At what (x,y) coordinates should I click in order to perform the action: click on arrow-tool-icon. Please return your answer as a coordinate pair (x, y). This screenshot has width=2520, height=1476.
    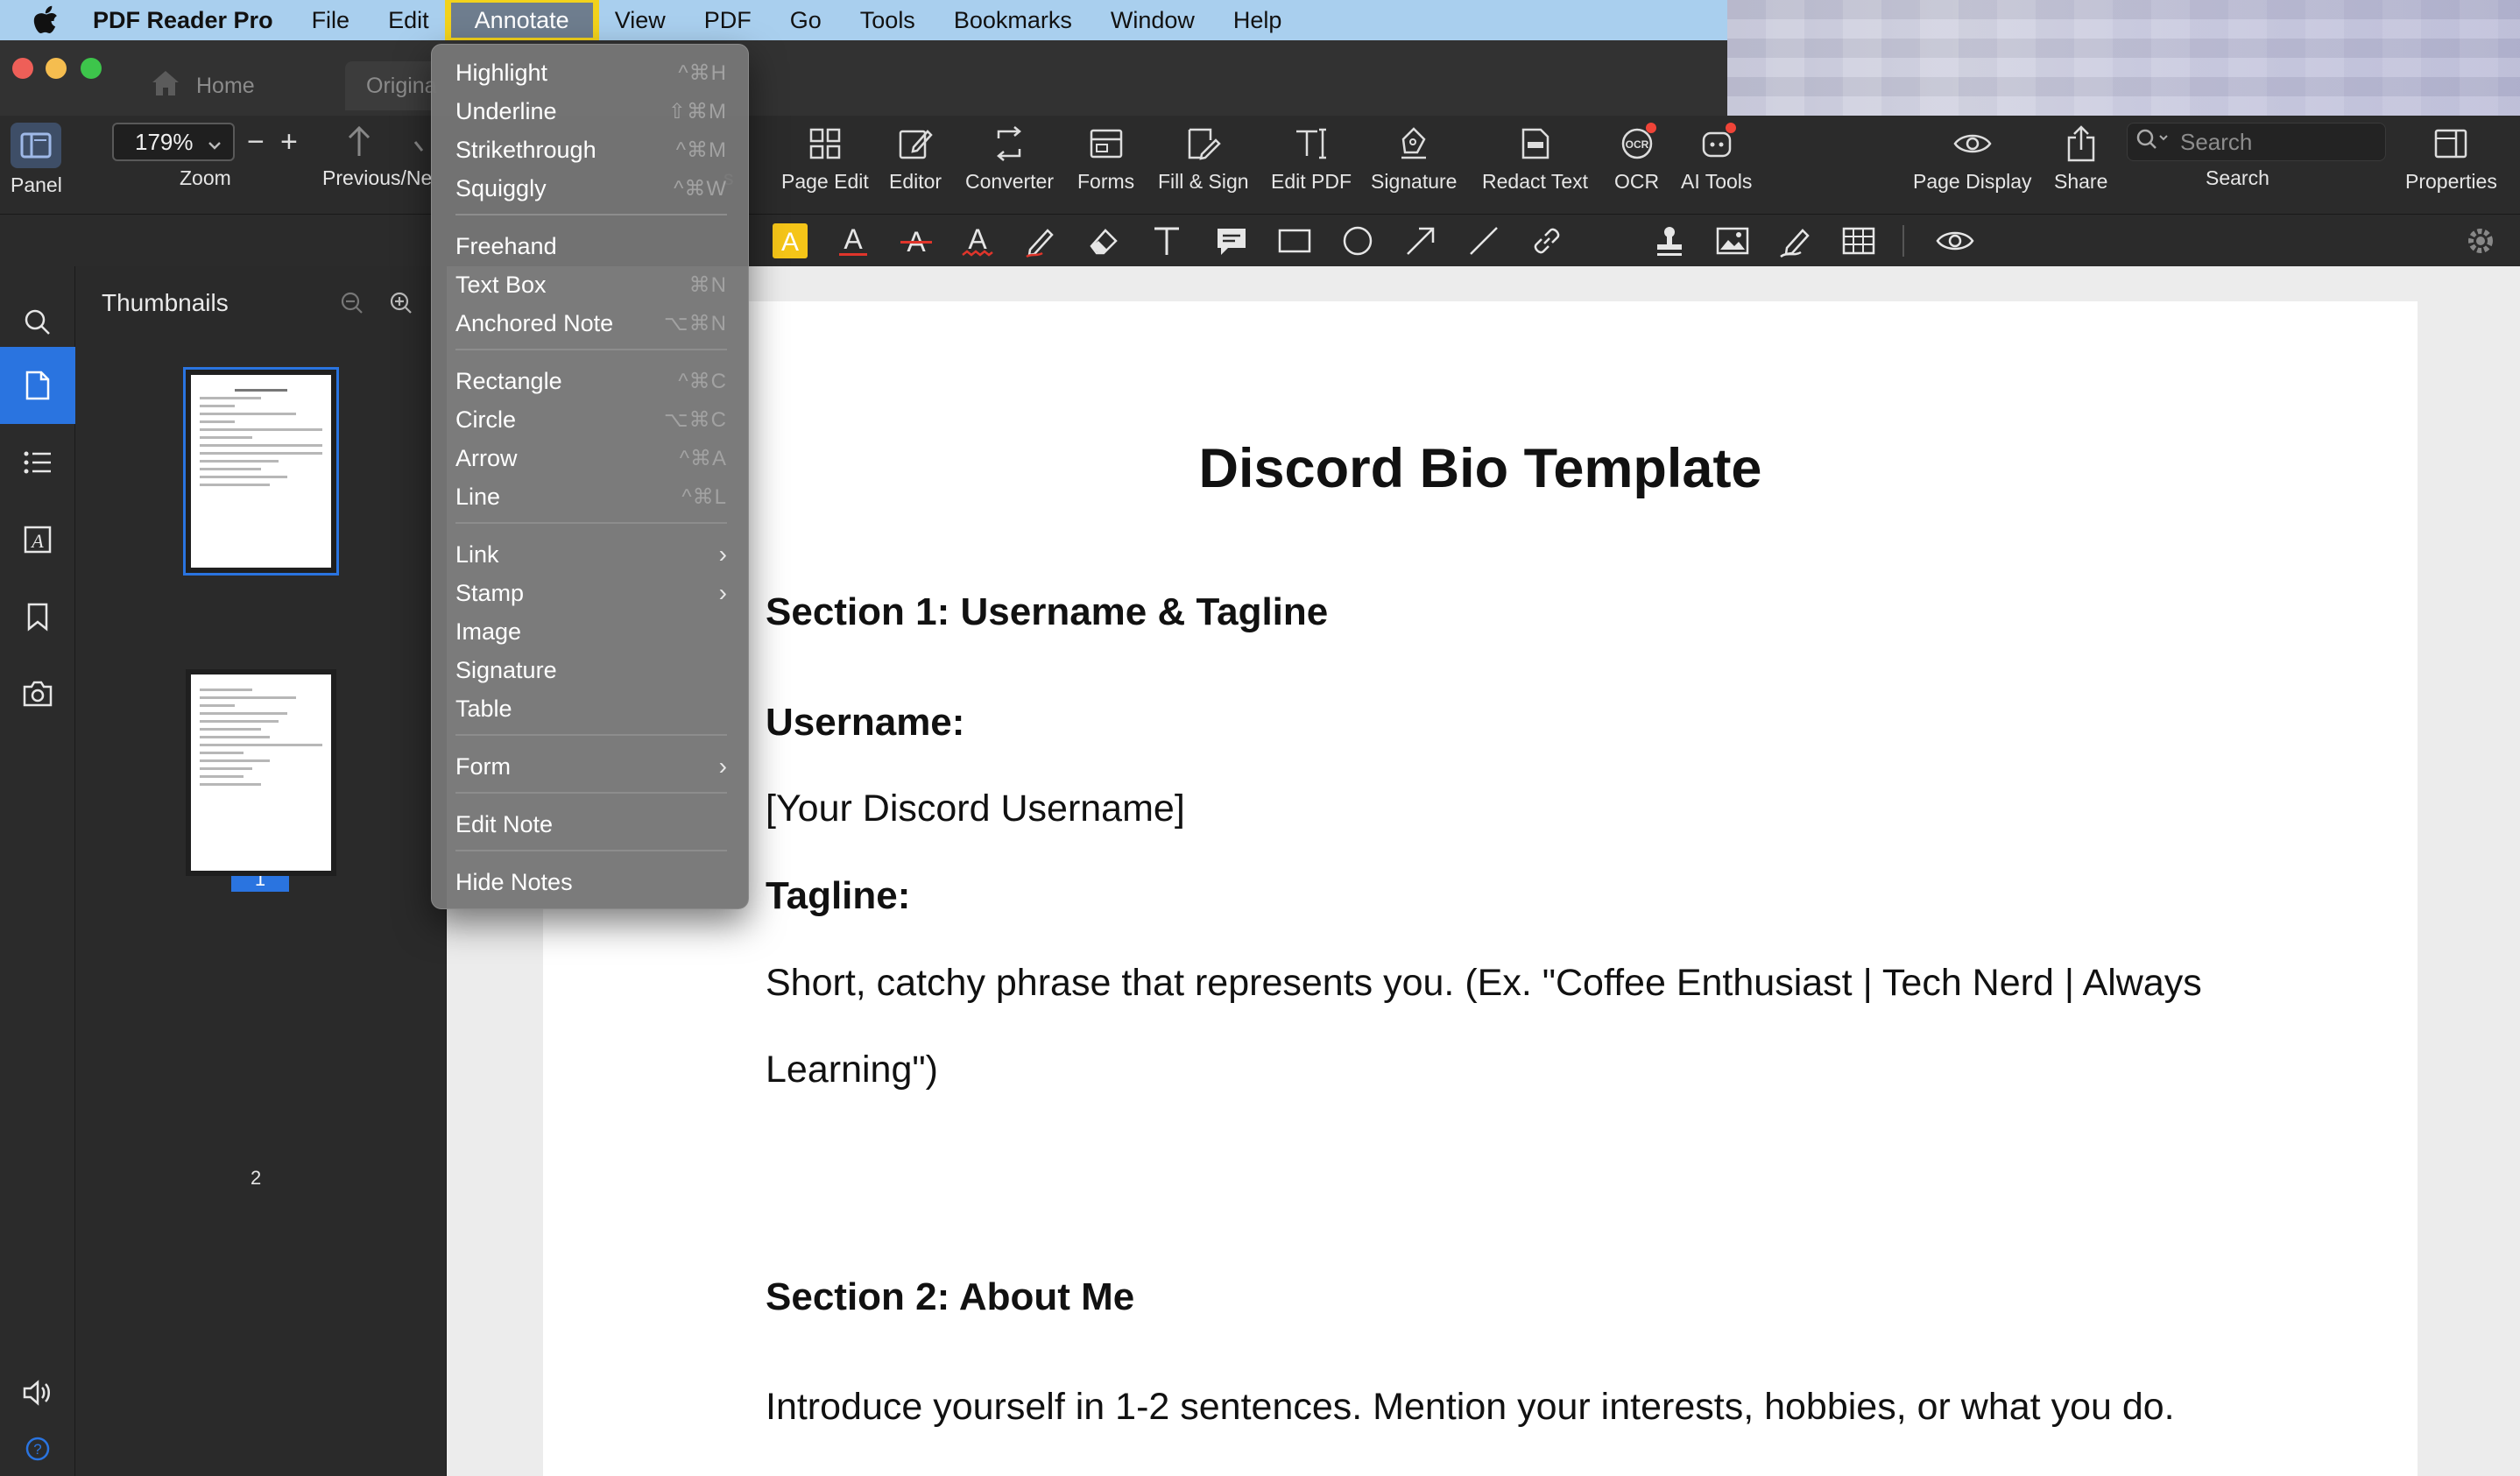
    Looking at the image, I should click on (1420, 241).